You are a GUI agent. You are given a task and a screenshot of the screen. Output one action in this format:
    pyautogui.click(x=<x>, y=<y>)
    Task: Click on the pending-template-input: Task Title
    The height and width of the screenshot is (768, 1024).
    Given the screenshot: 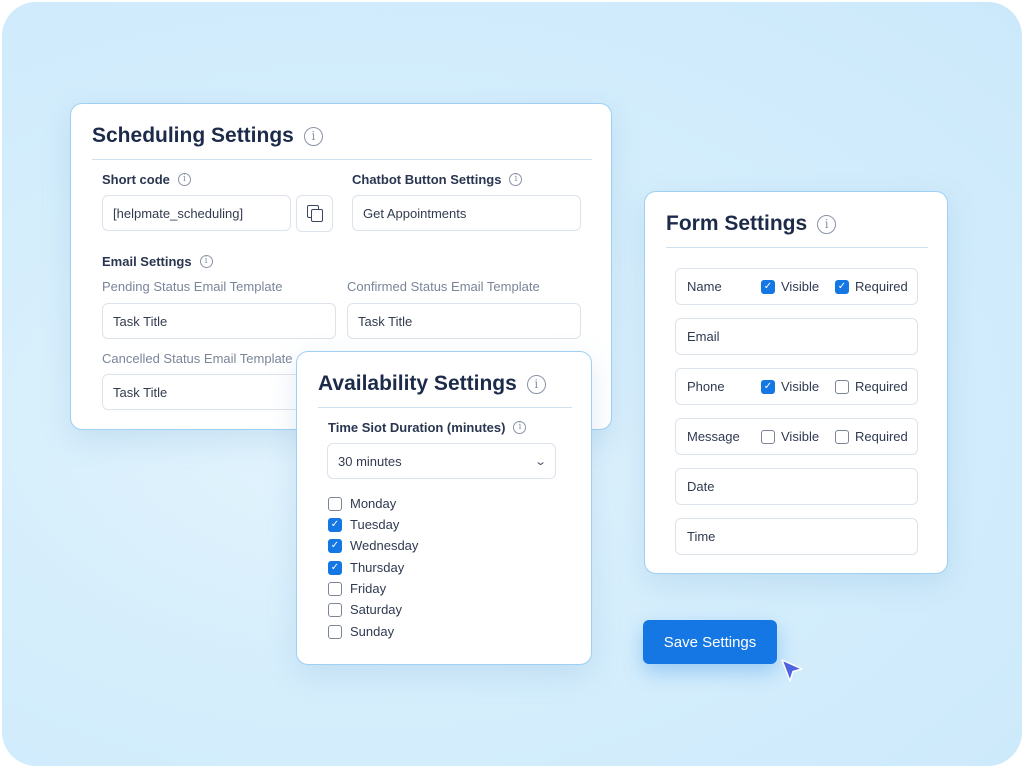 What is the action you would take?
    pyautogui.click(x=219, y=321)
    